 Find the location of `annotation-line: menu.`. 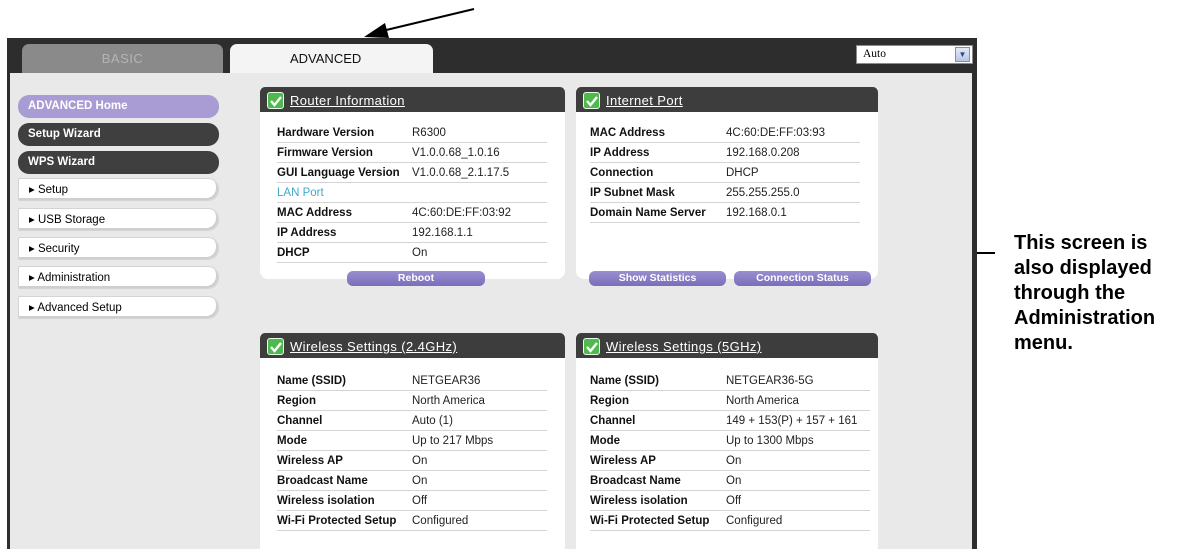

annotation-line: menu. is located at coordinates (1043, 343).